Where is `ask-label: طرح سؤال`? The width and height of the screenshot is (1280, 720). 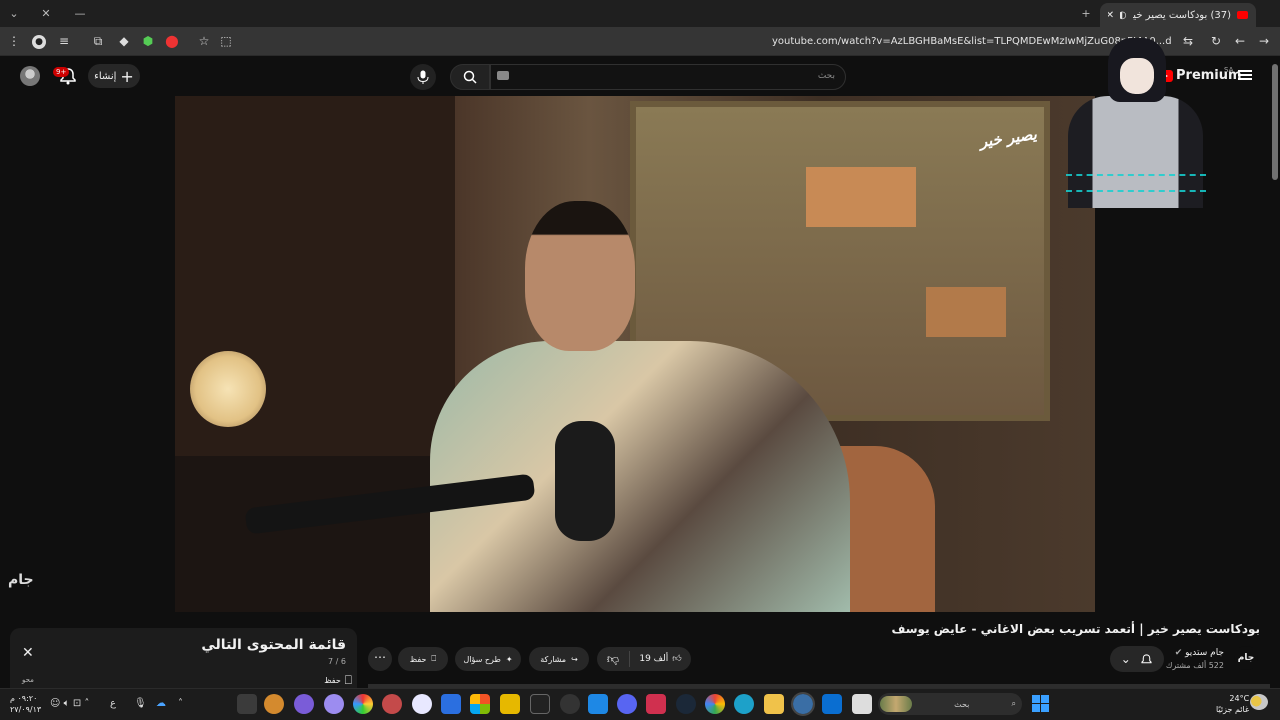 ask-label: طرح سؤال is located at coordinates (482, 659).